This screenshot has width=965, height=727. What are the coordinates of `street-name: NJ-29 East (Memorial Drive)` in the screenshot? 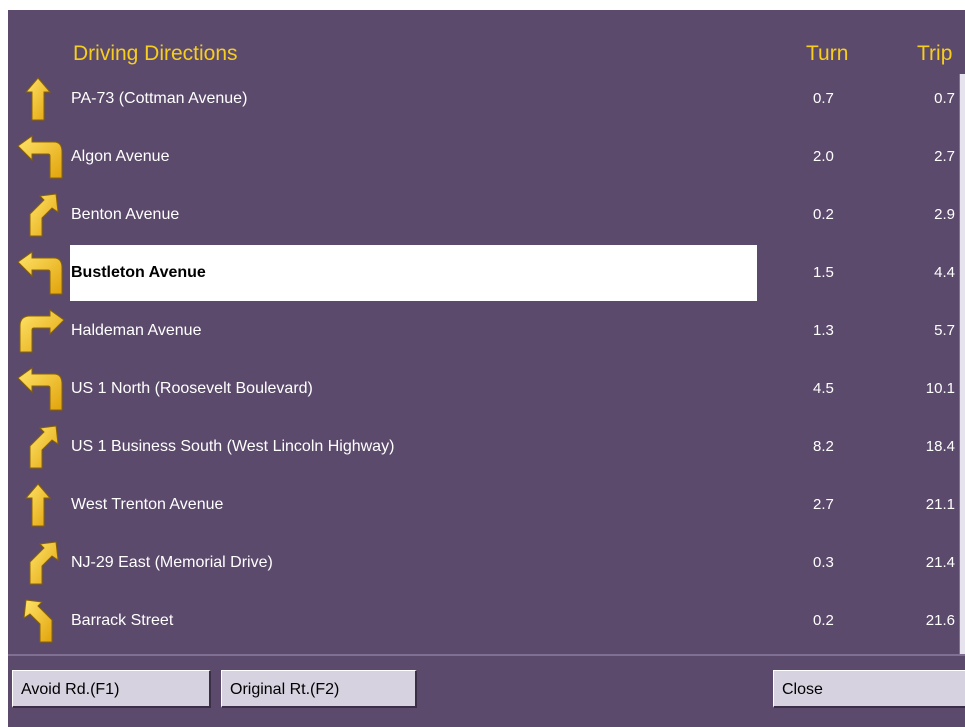 It's located at (172, 562).